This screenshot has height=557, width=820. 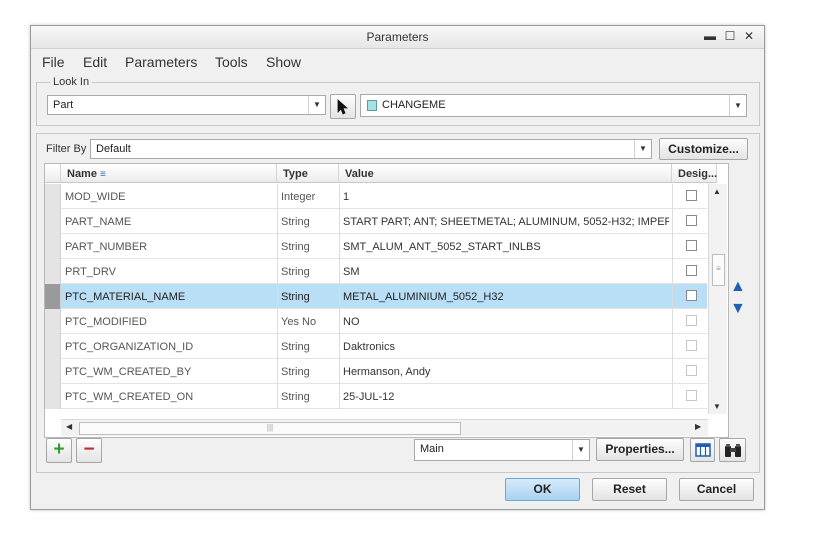 I want to click on filter-by-label: Filter By, so click(x=66, y=149).